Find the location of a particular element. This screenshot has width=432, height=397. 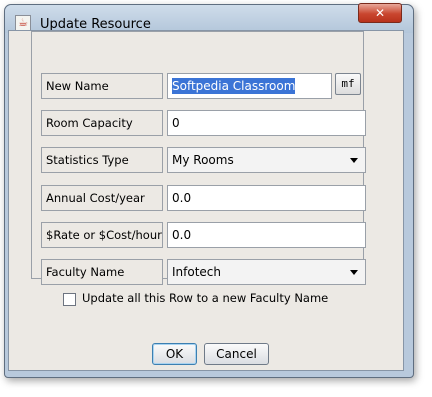

rate-cost-label: $Rate or $Cost/hour is located at coordinates (102, 235).